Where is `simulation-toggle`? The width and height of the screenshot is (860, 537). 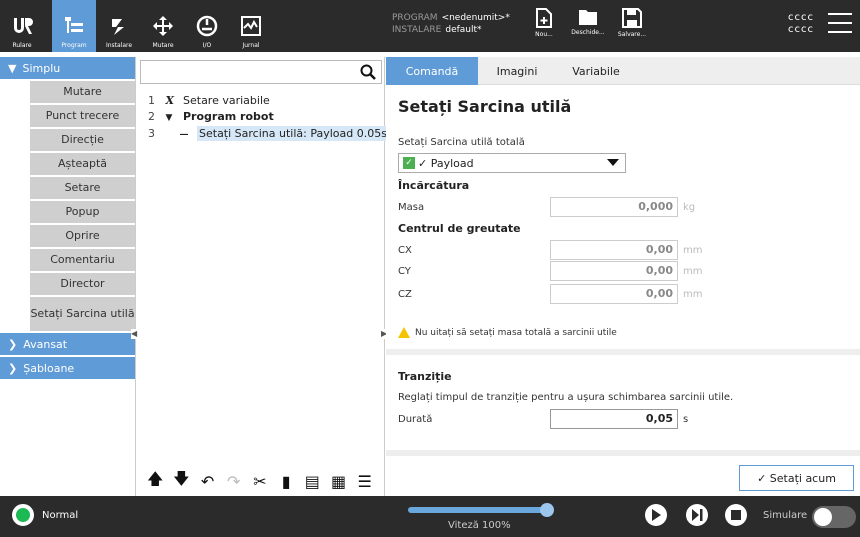
simulation-toggle is located at coordinates (834, 517).